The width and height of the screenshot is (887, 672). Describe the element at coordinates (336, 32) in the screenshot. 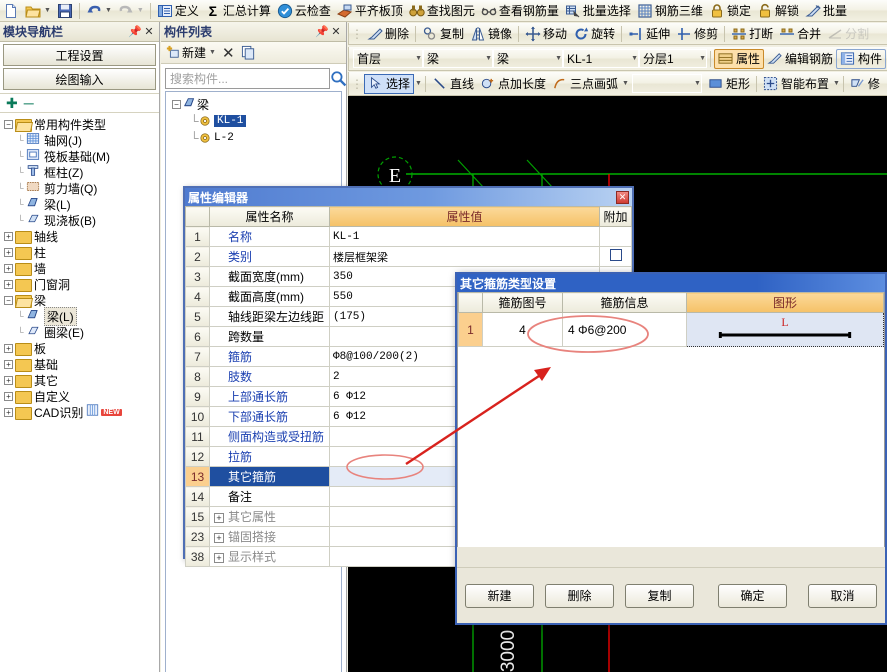

I see `close-icon: ✕` at that location.